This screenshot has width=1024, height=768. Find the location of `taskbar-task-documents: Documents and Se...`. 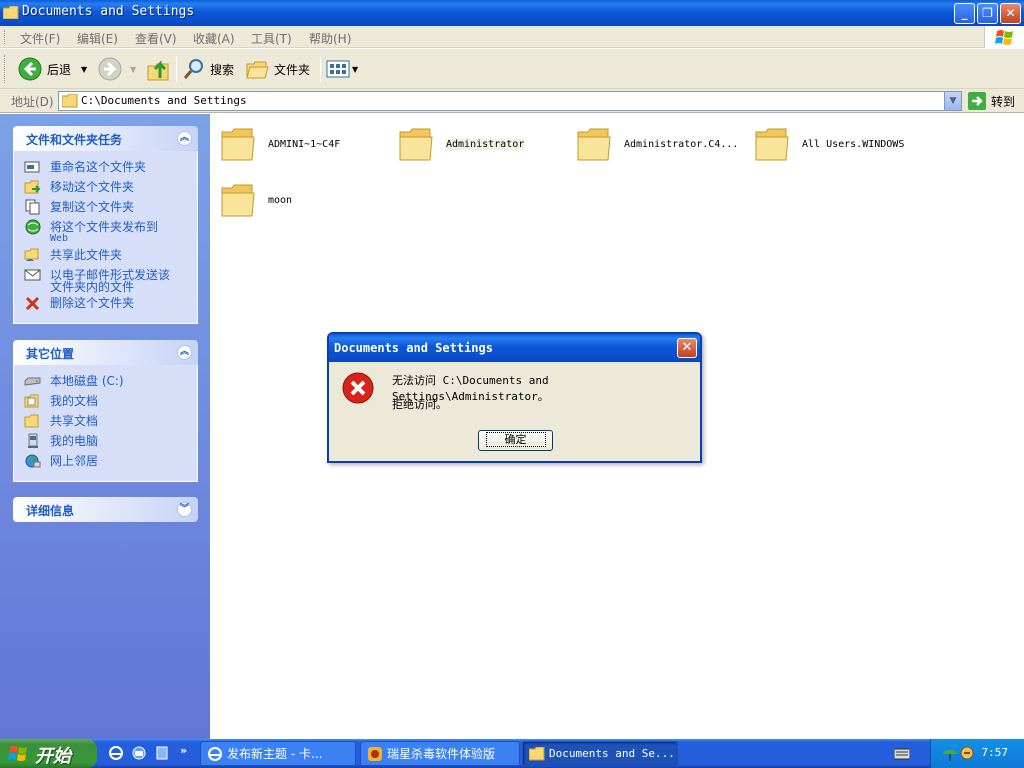

taskbar-task-documents: Documents and Se... is located at coordinates (600, 753).